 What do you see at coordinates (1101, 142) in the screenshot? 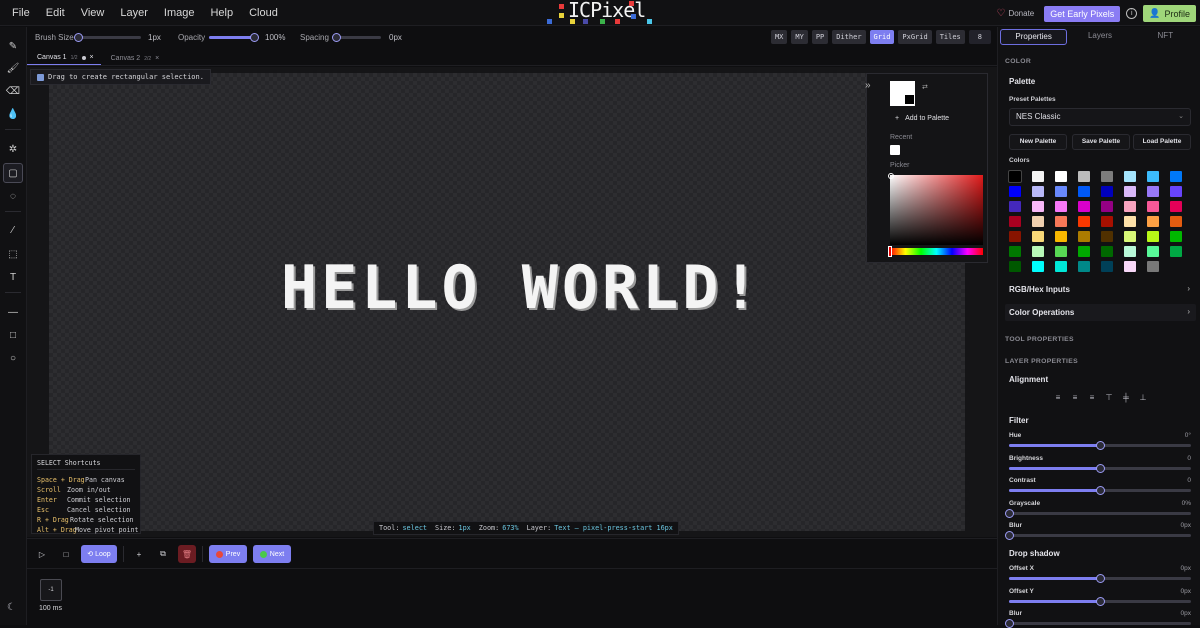
I see `save-palette-button: Save Palette` at bounding box center [1101, 142].